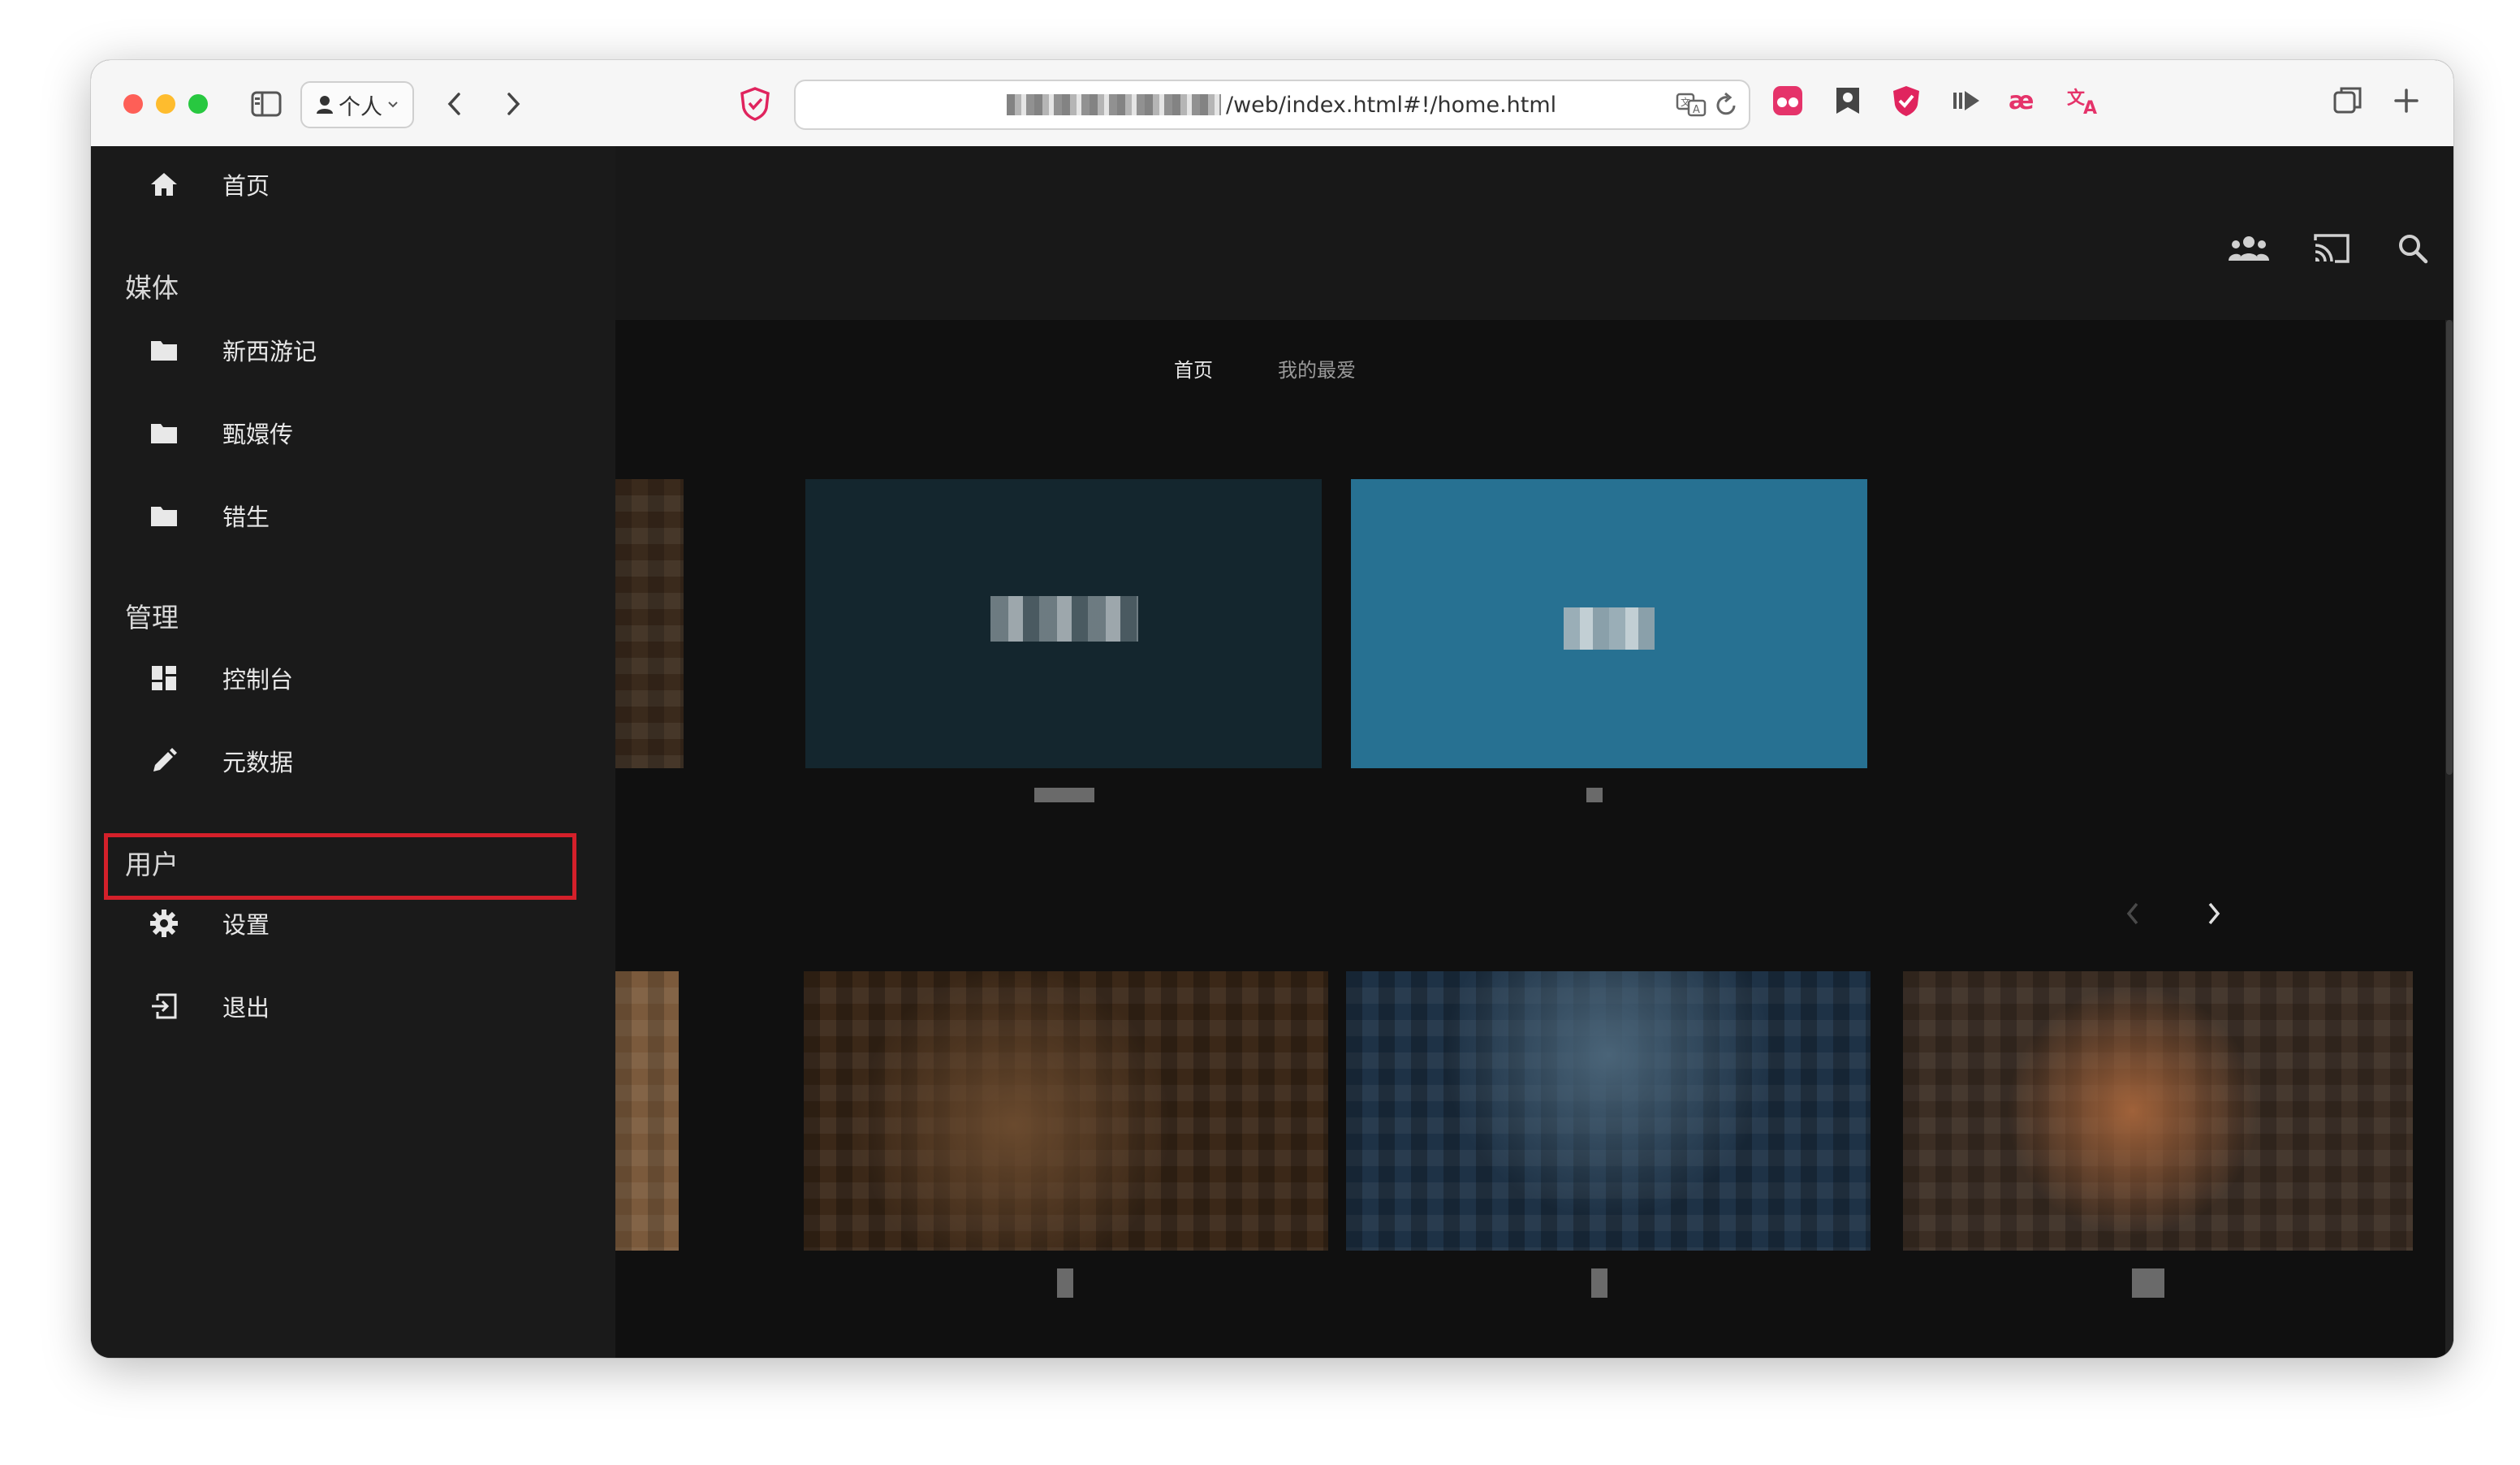 The height and width of the screenshot is (1465, 2520). What do you see at coordinates (258, 680) in the screenshot?
I see `sidebar-item-label: 控制台` at bounding box center [258, 680].